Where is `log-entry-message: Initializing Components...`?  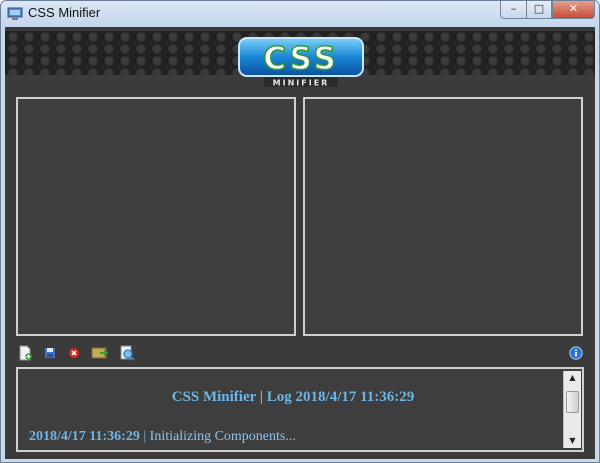 log-entry-message: Initializing Components... is located at coordinates (222, 436).